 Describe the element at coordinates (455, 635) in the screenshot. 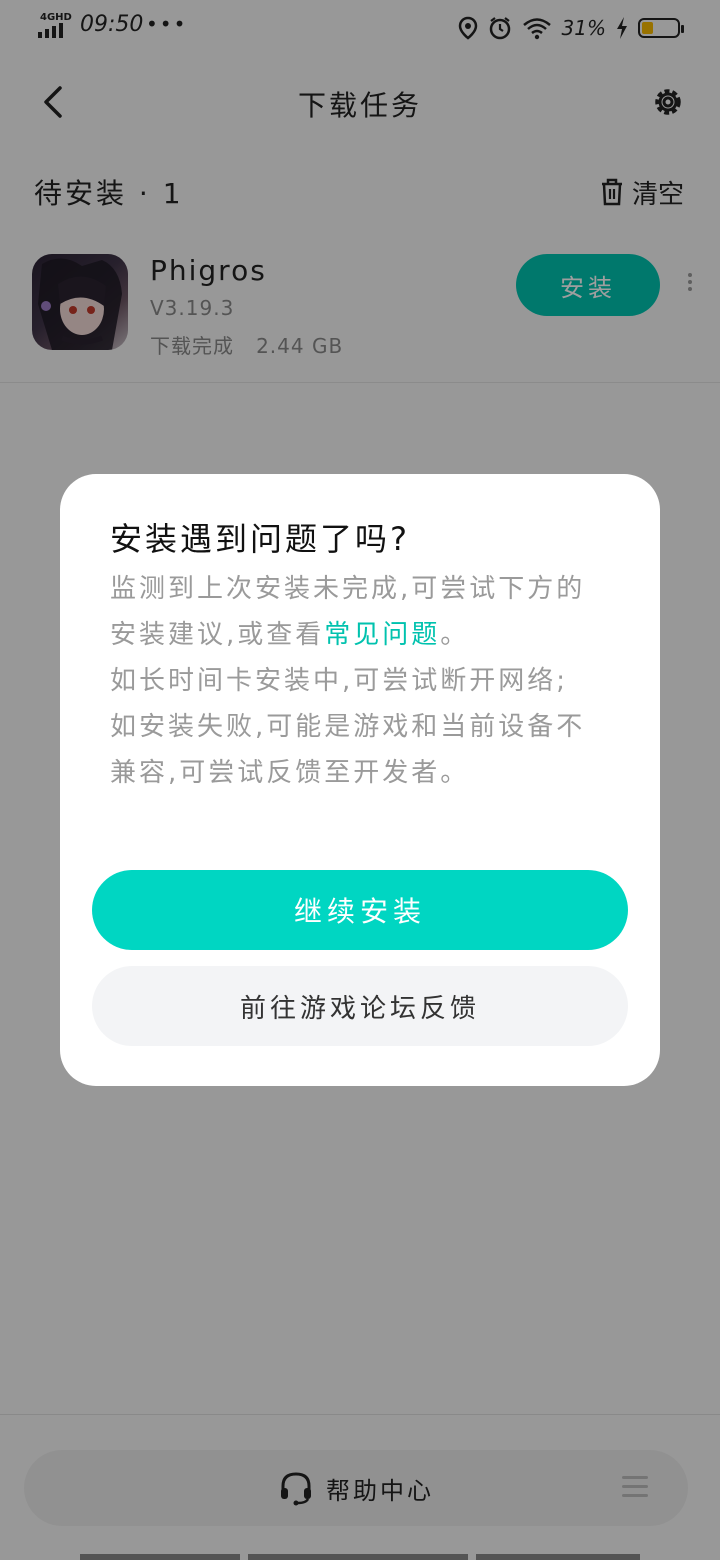

I see `dialog-text-1-end: 。` at that location.